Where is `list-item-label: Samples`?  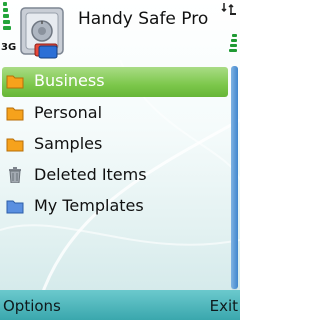
list-item-label: Samples is located at coordinates (68, 143).